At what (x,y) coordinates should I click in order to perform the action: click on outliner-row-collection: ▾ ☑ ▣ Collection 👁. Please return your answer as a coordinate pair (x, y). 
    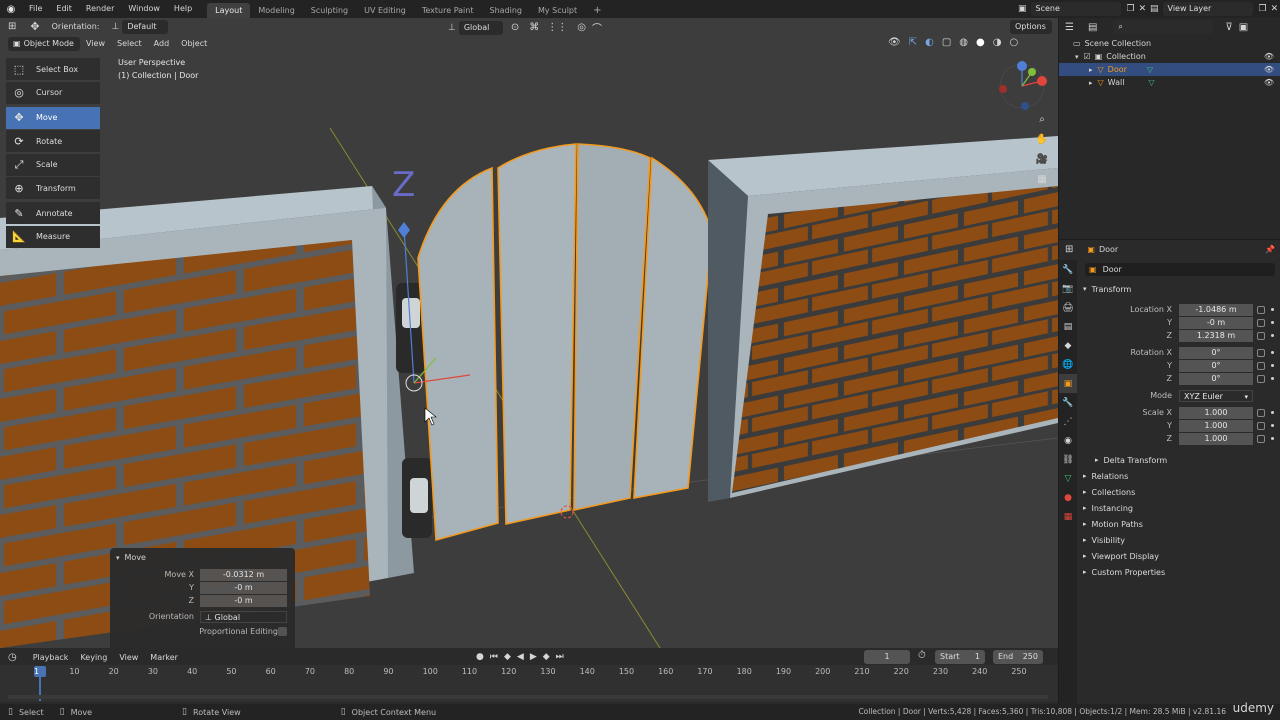
    Looking at the image, I should click on (1169, 56).